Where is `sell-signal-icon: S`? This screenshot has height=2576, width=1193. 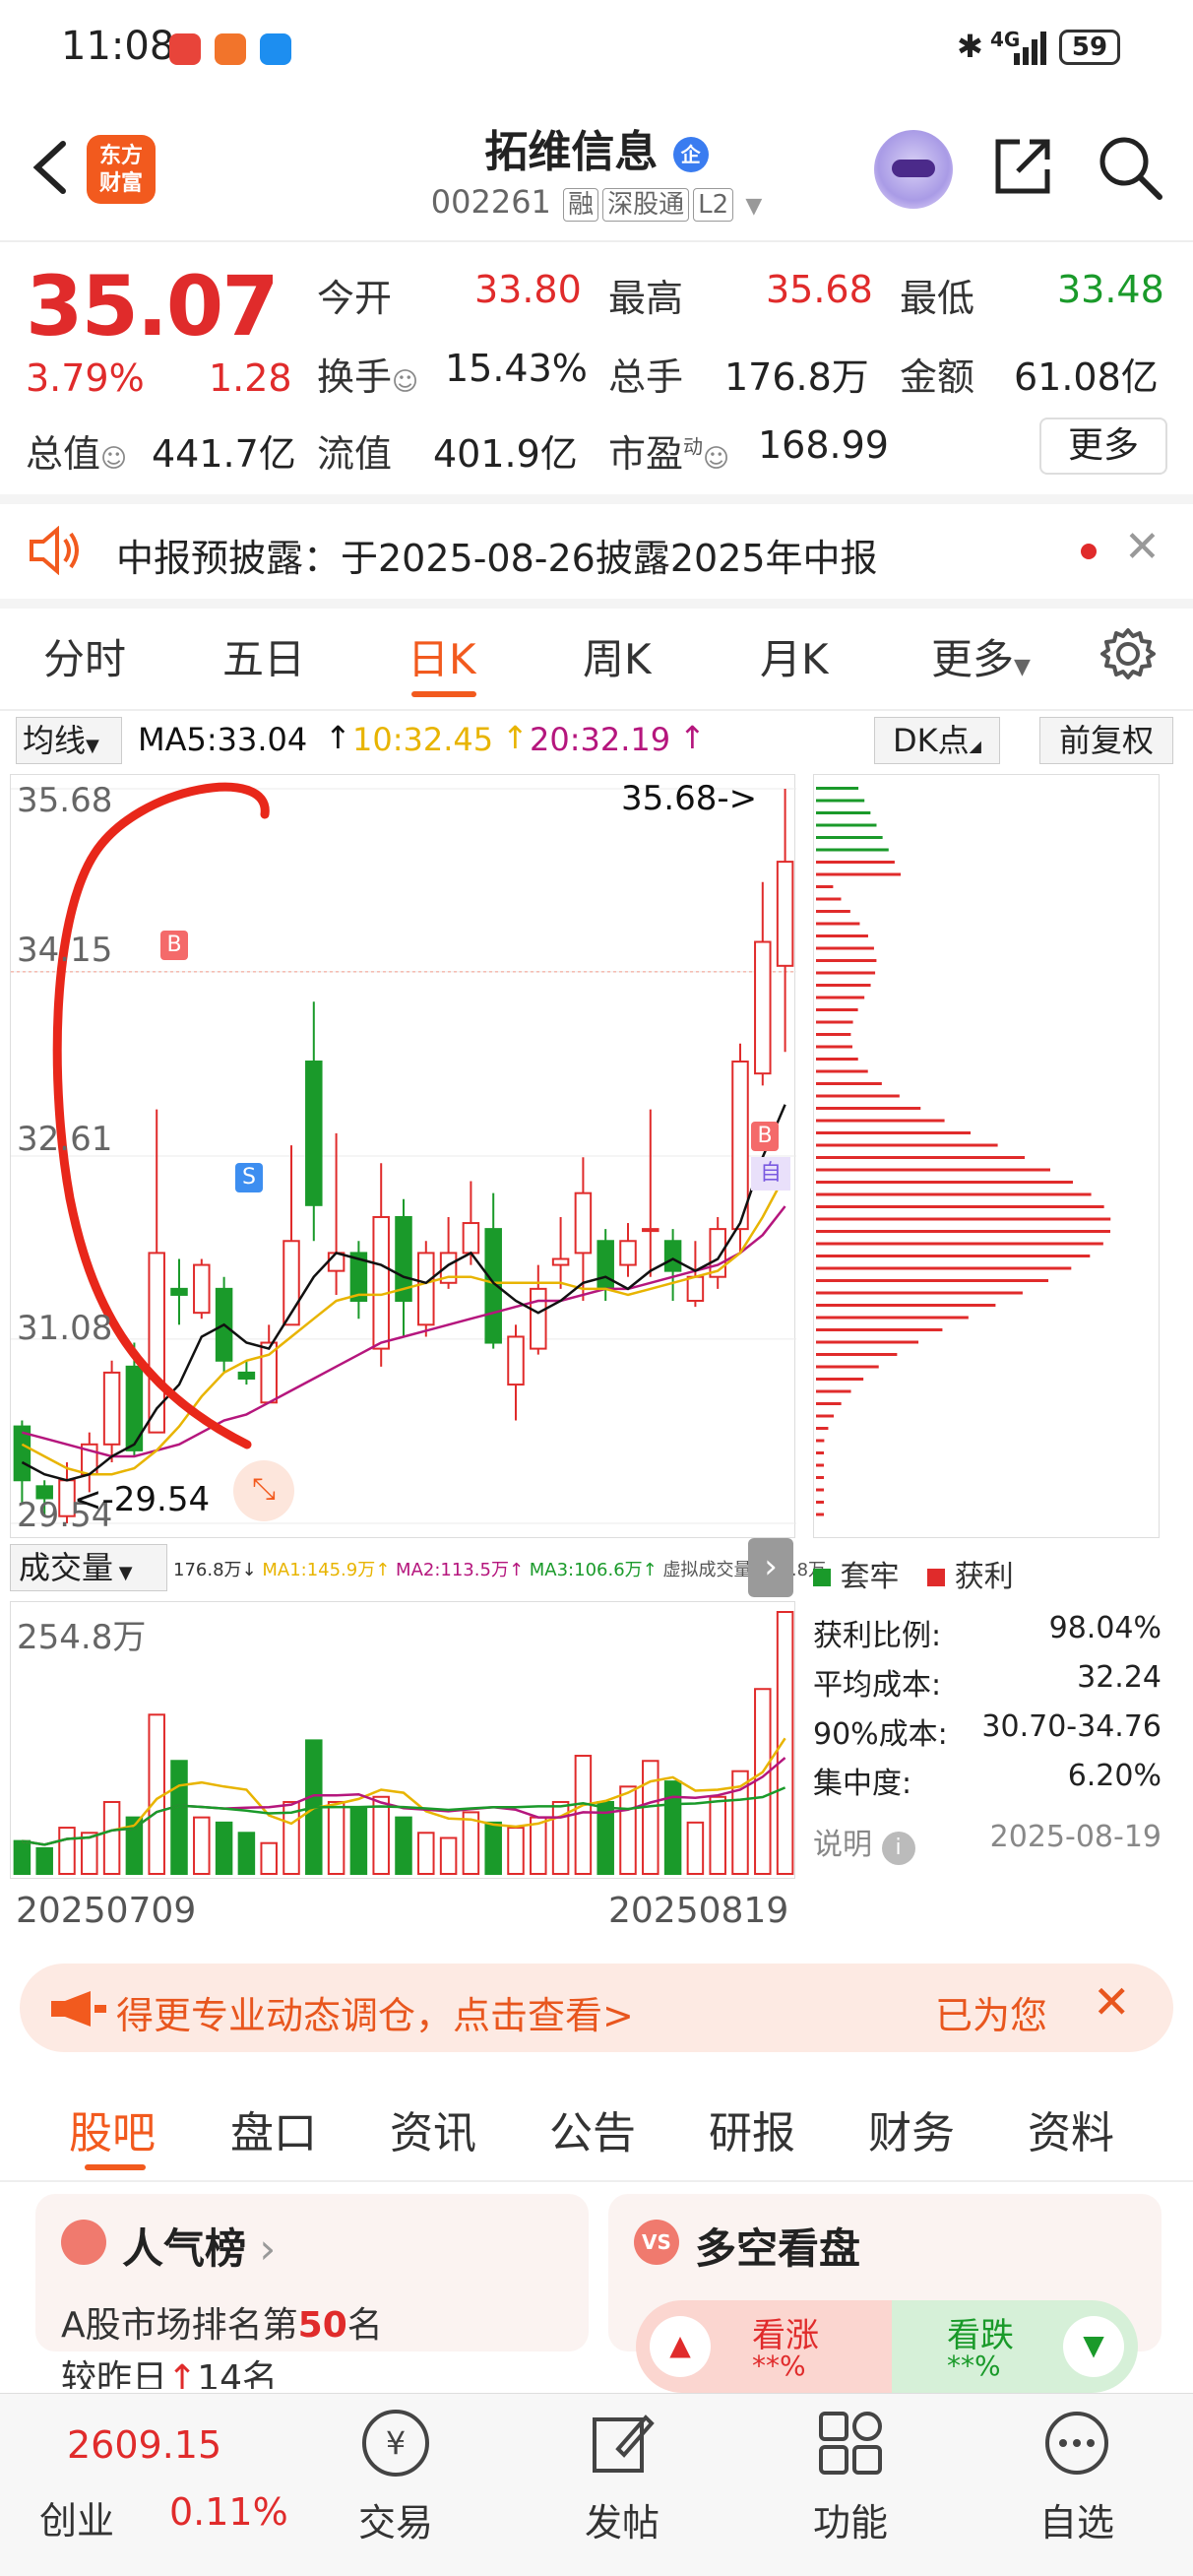 sell-signal-icon: S is located at coordinates (249, 1177).